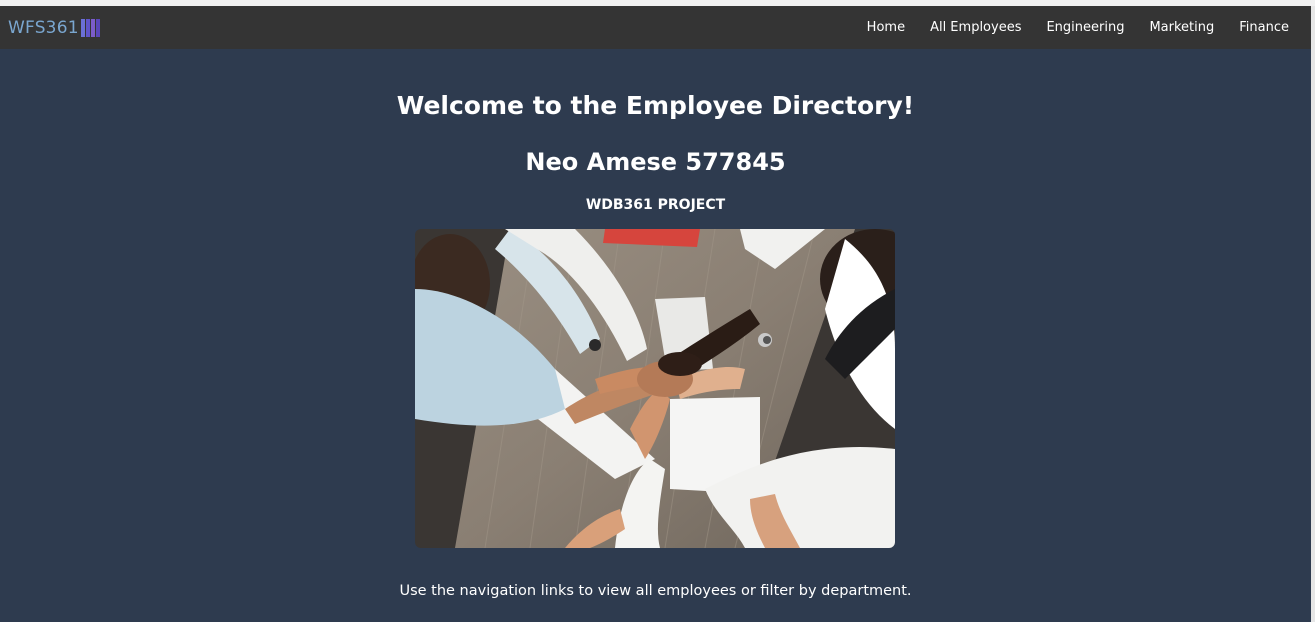 Image resolution: width=1315 pixels, height=622 pixels. Describe the element at coordinates (1313, 314) in the screenshot. I see `scrollbar-track` at that location.